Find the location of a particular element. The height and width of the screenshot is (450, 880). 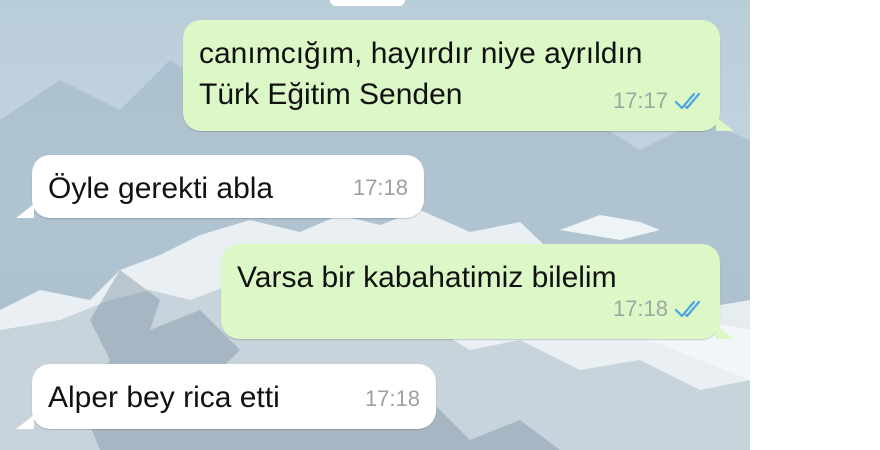

message-bubble-incoming: Öyle gerekti abla 17:18 is located at coordinates (228, 186).